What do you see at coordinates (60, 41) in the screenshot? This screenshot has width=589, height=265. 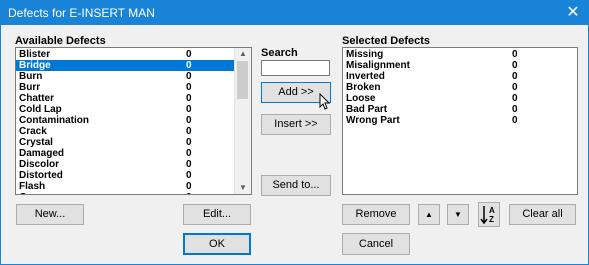 I see `available-defects-label: Available Defects` at bounding box center [60, 41].